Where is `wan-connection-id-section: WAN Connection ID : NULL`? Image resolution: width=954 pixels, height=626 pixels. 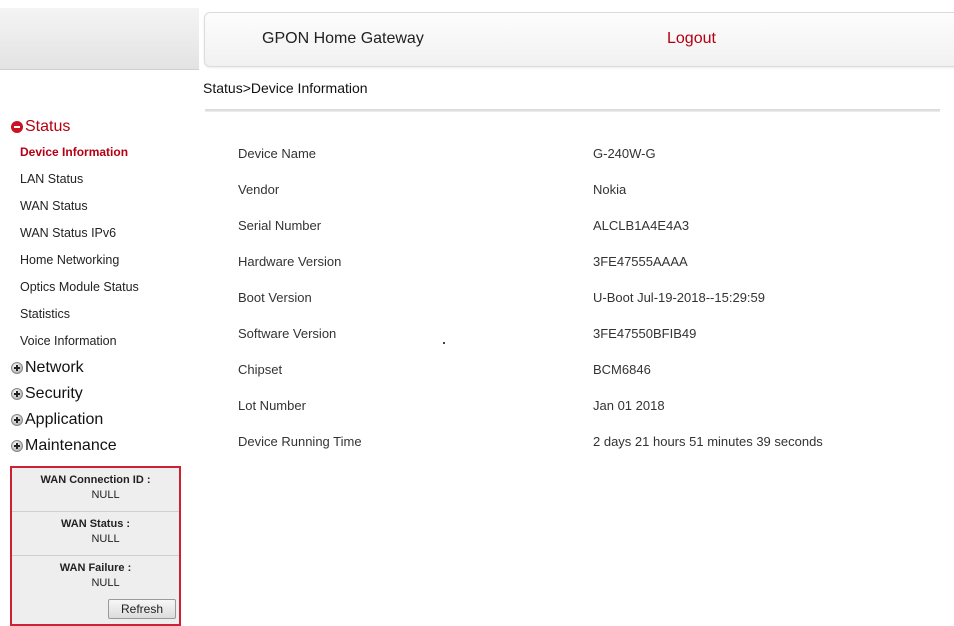 wan-connection-id-section: WAN Connection ID : NULL is located at coordinates (95, 490).